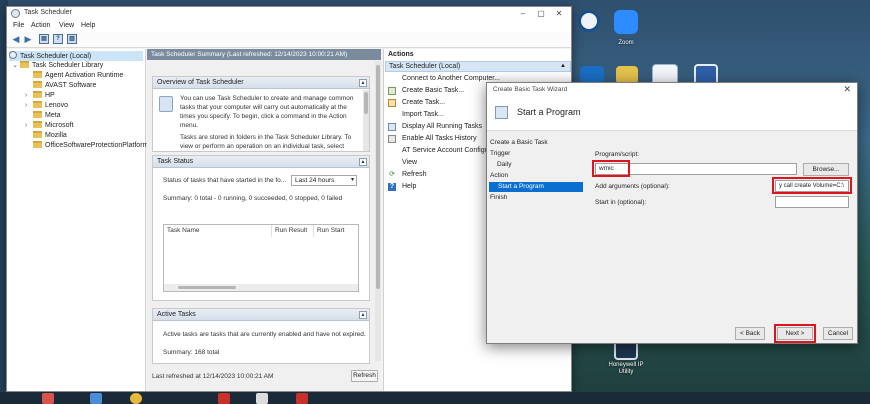 Image resolution: width=870 pixels, height=404 pixels. I want to click on tree-folder-office: OfficeSoftwareProtectionPlatform, so click(90, 146).